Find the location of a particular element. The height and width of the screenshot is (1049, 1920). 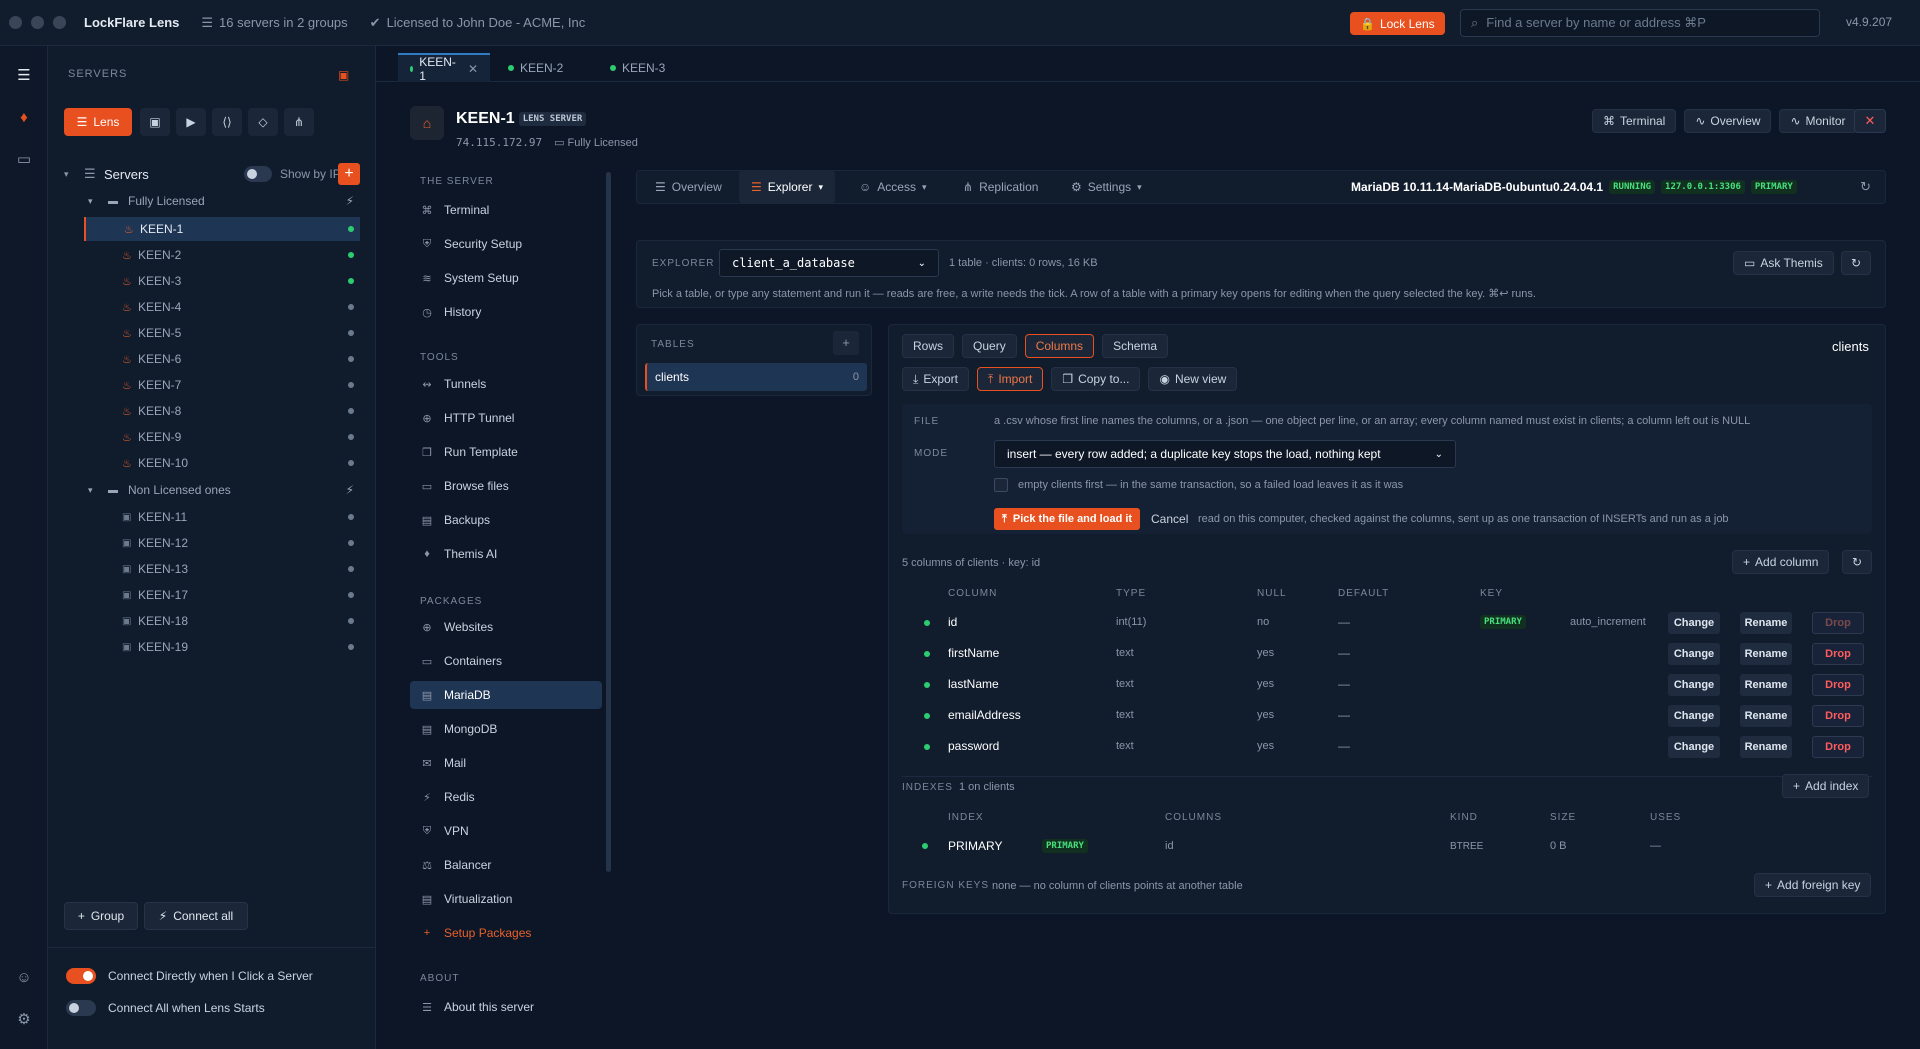

cancel-link: Cancel is located at coordinates (1169, 519).